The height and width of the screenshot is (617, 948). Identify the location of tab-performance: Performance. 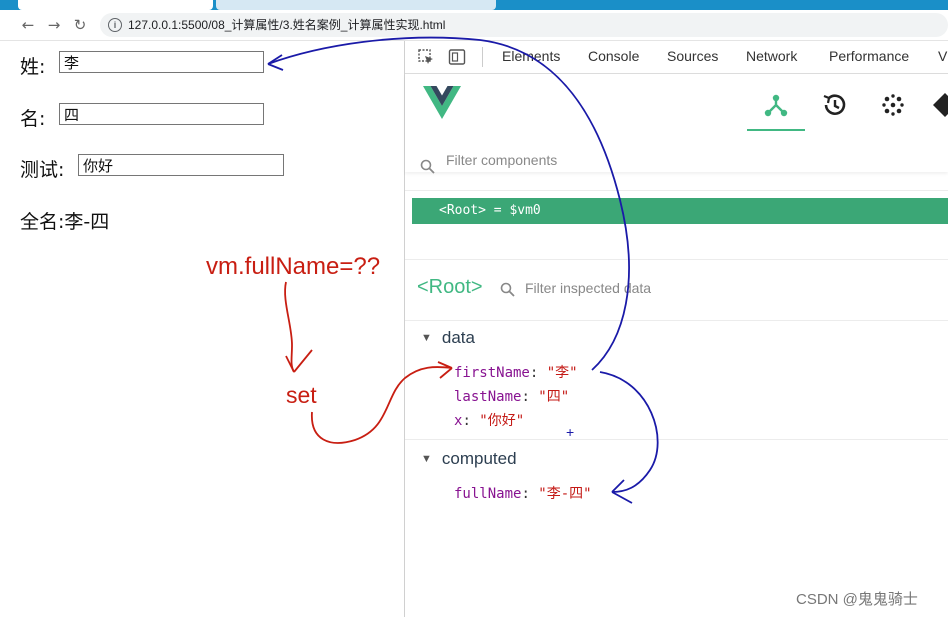
(869, 56).